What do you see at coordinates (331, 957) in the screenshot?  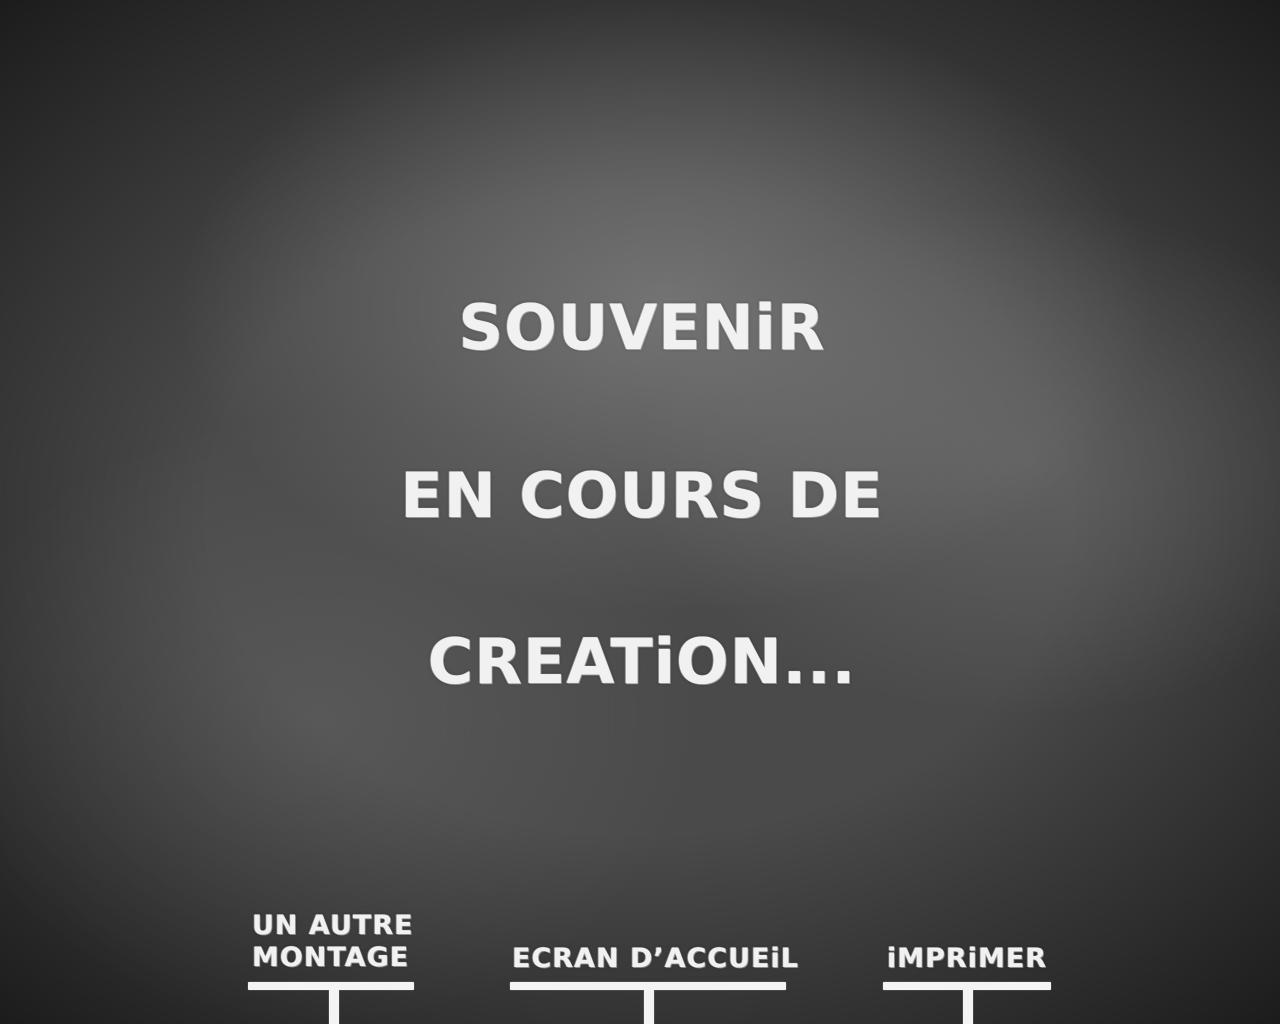 I see `another-montage-label-line-2: MONTAGE` at bounding box center [331, 957].